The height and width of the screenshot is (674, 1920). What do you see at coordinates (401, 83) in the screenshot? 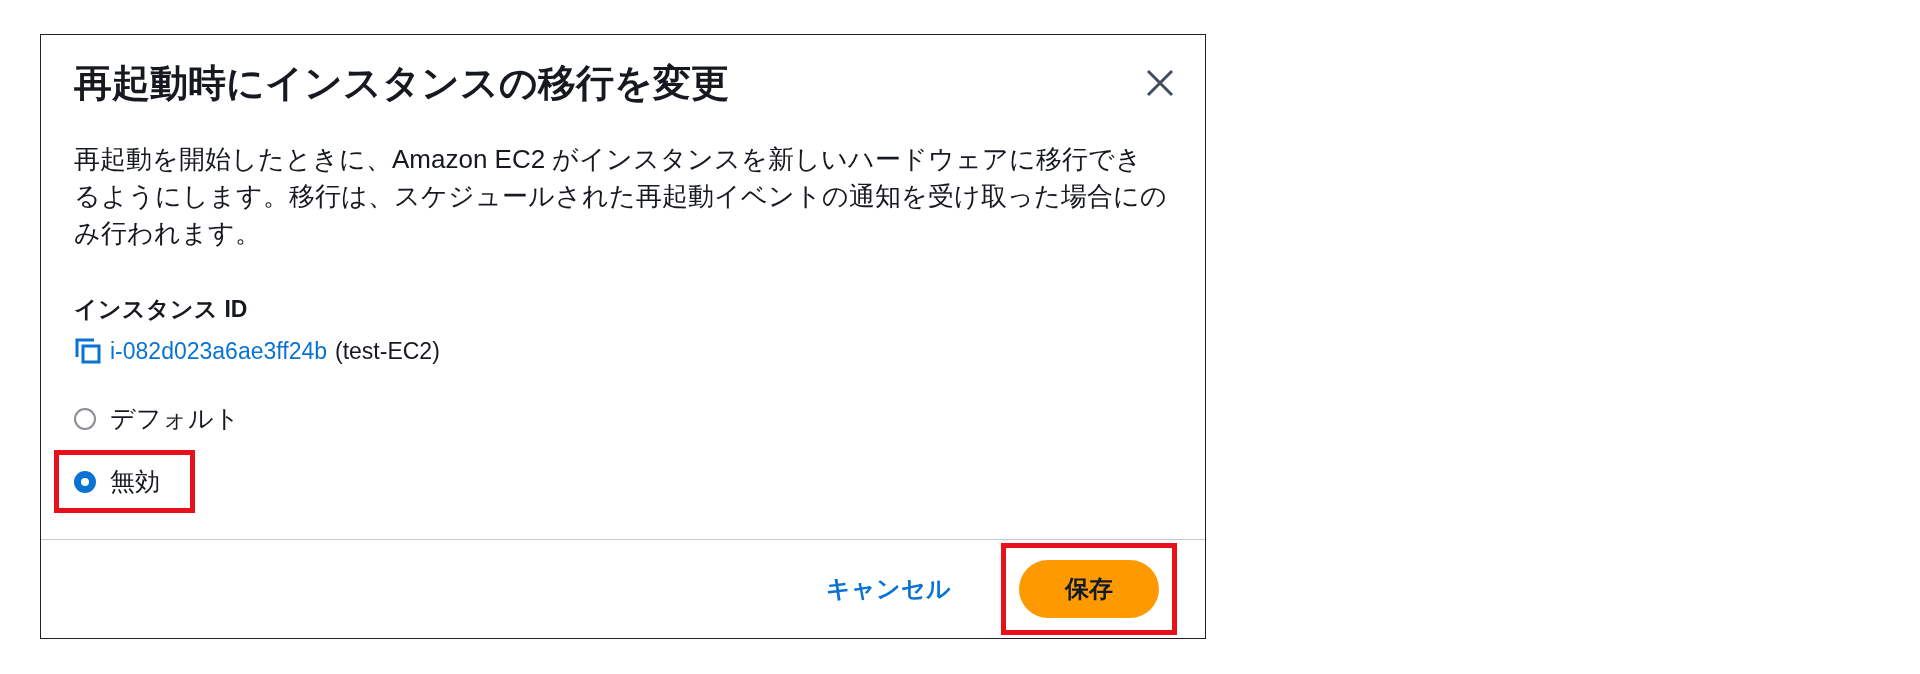
I see `dialog-title: 再起動時にインスタンスの移行を変更` at bounding box center [401, 83].